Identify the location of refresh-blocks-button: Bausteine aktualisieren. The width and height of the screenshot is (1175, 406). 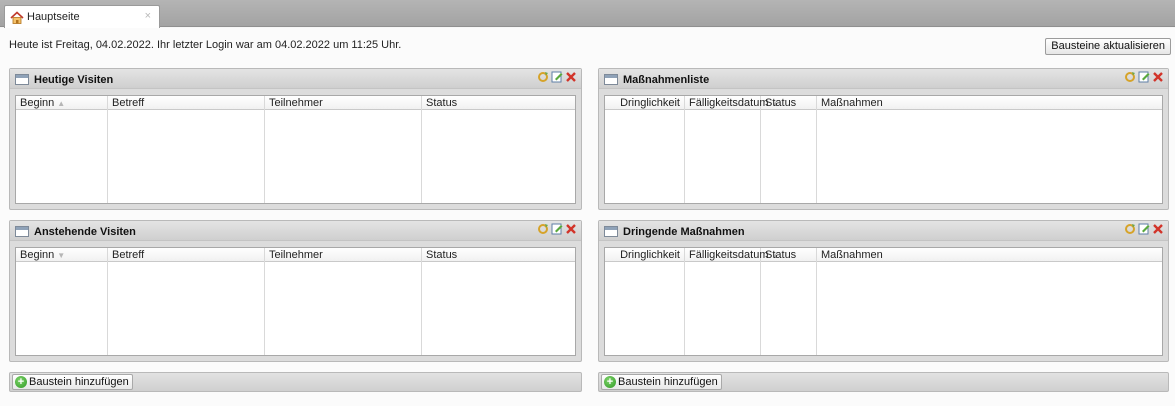
(1108, 46).